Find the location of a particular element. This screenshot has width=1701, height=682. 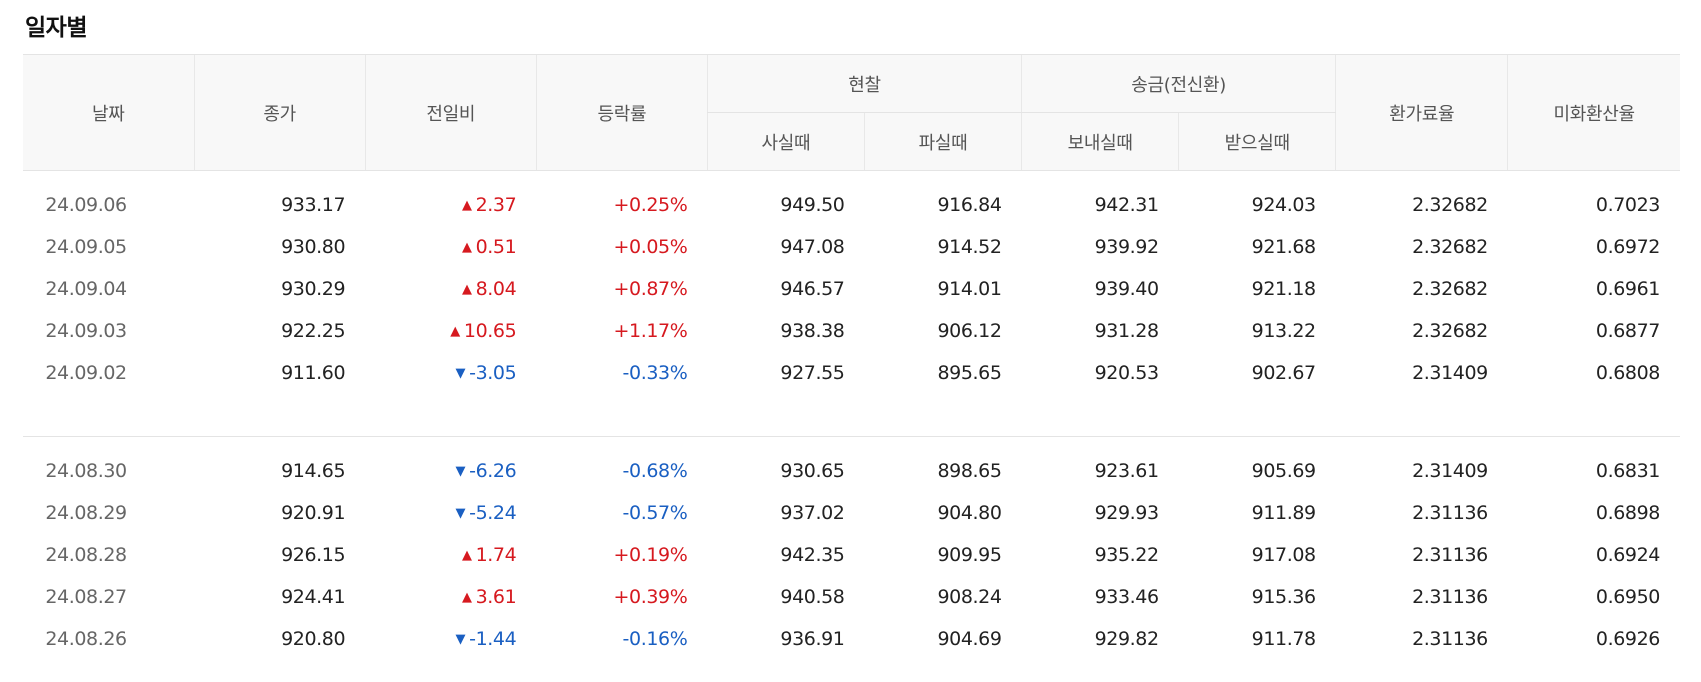

cell-wire-send: 920.53 is located at coordinates (1126, 373).